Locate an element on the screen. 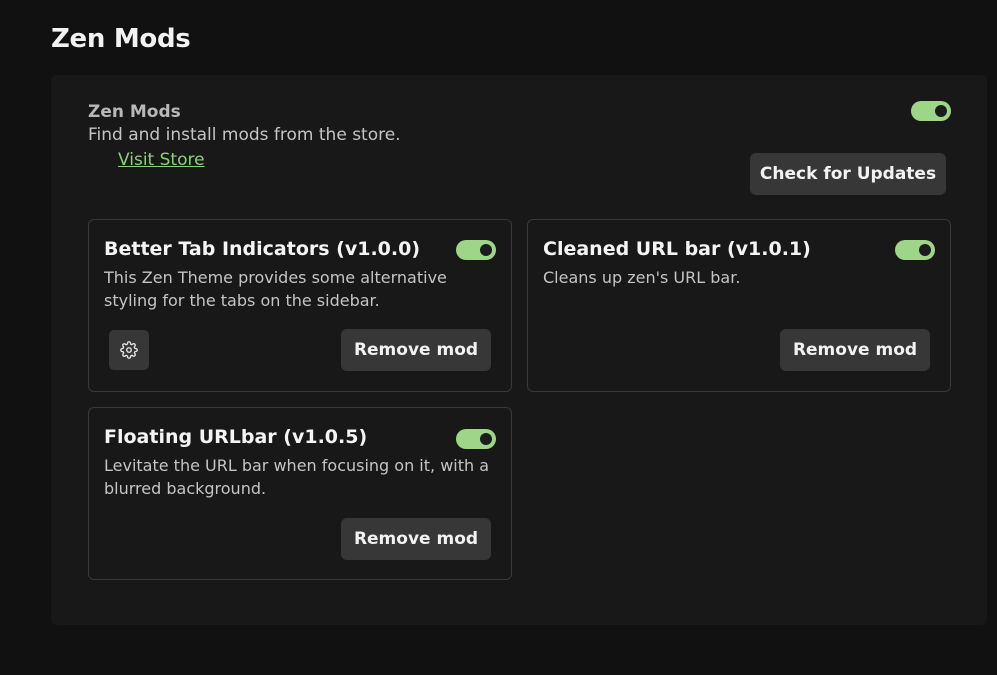 The image size is (997, 675). mod-name: Better Tab Indicators (v1.0.0) is located at coordinates (262, 249).